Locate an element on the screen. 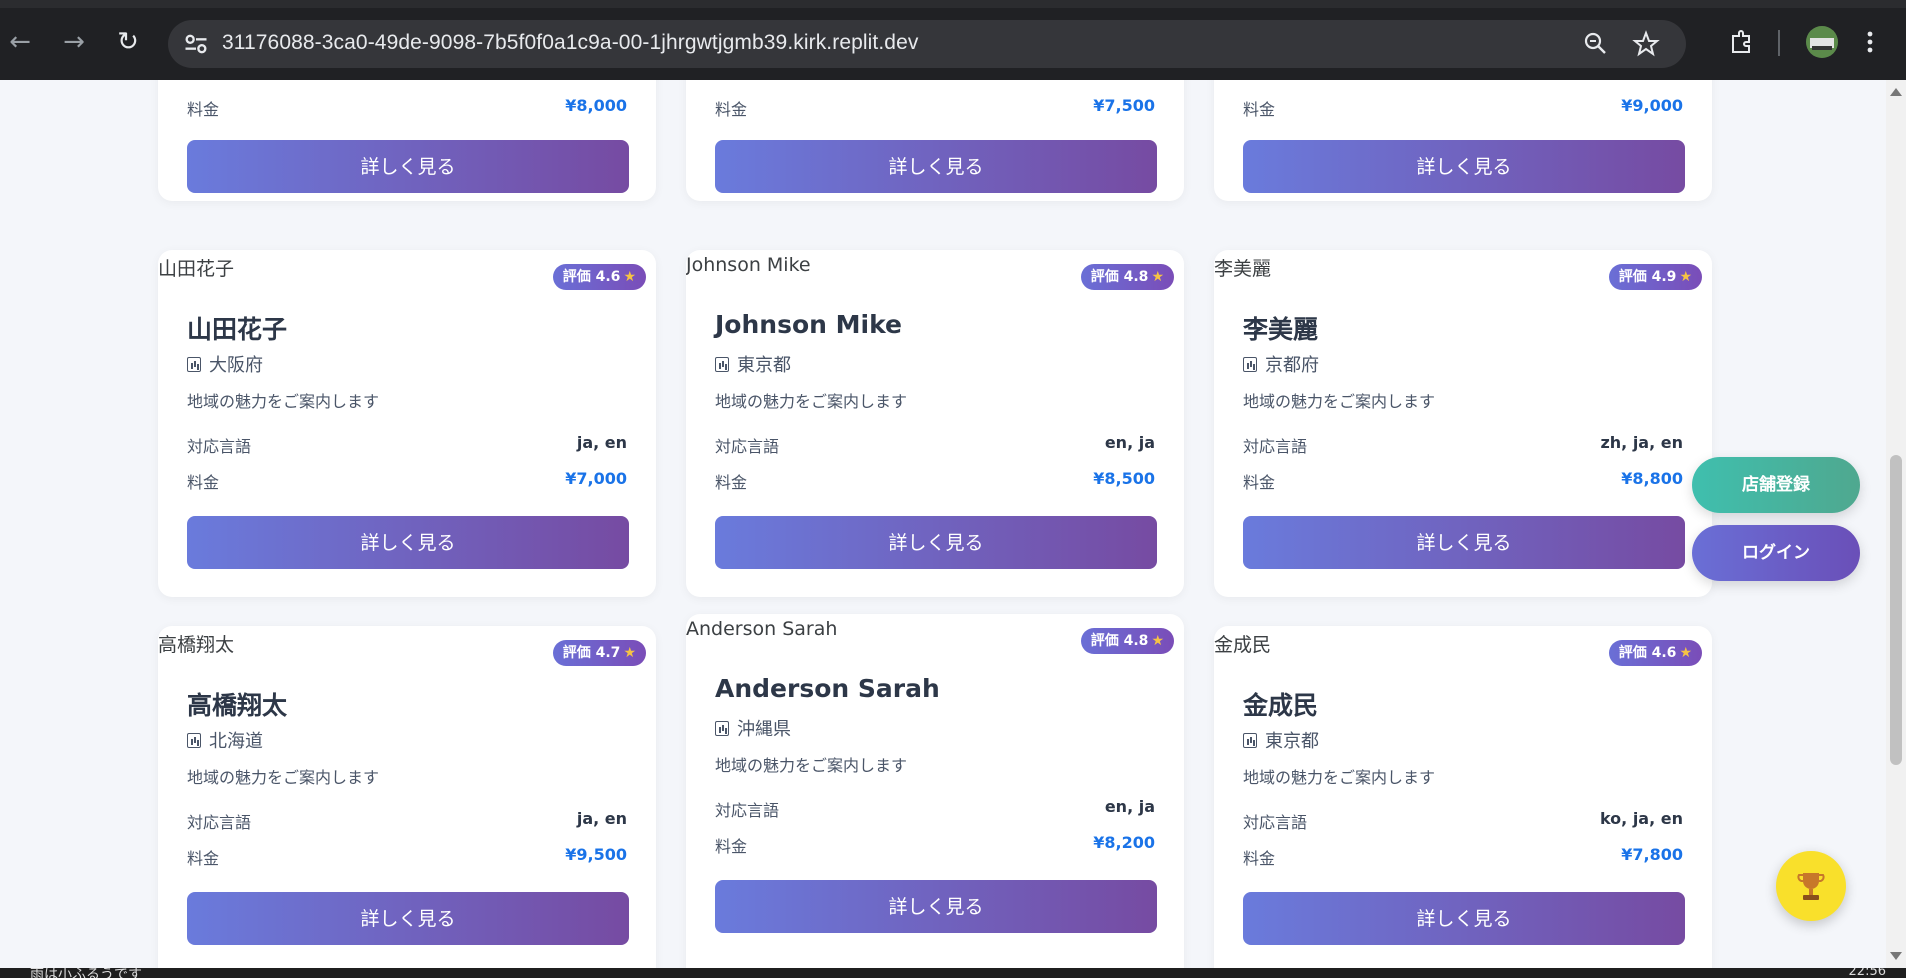 The height and width of the screenshot is (978, 1906). zoom-icon is located at coordinates (1596, 44).